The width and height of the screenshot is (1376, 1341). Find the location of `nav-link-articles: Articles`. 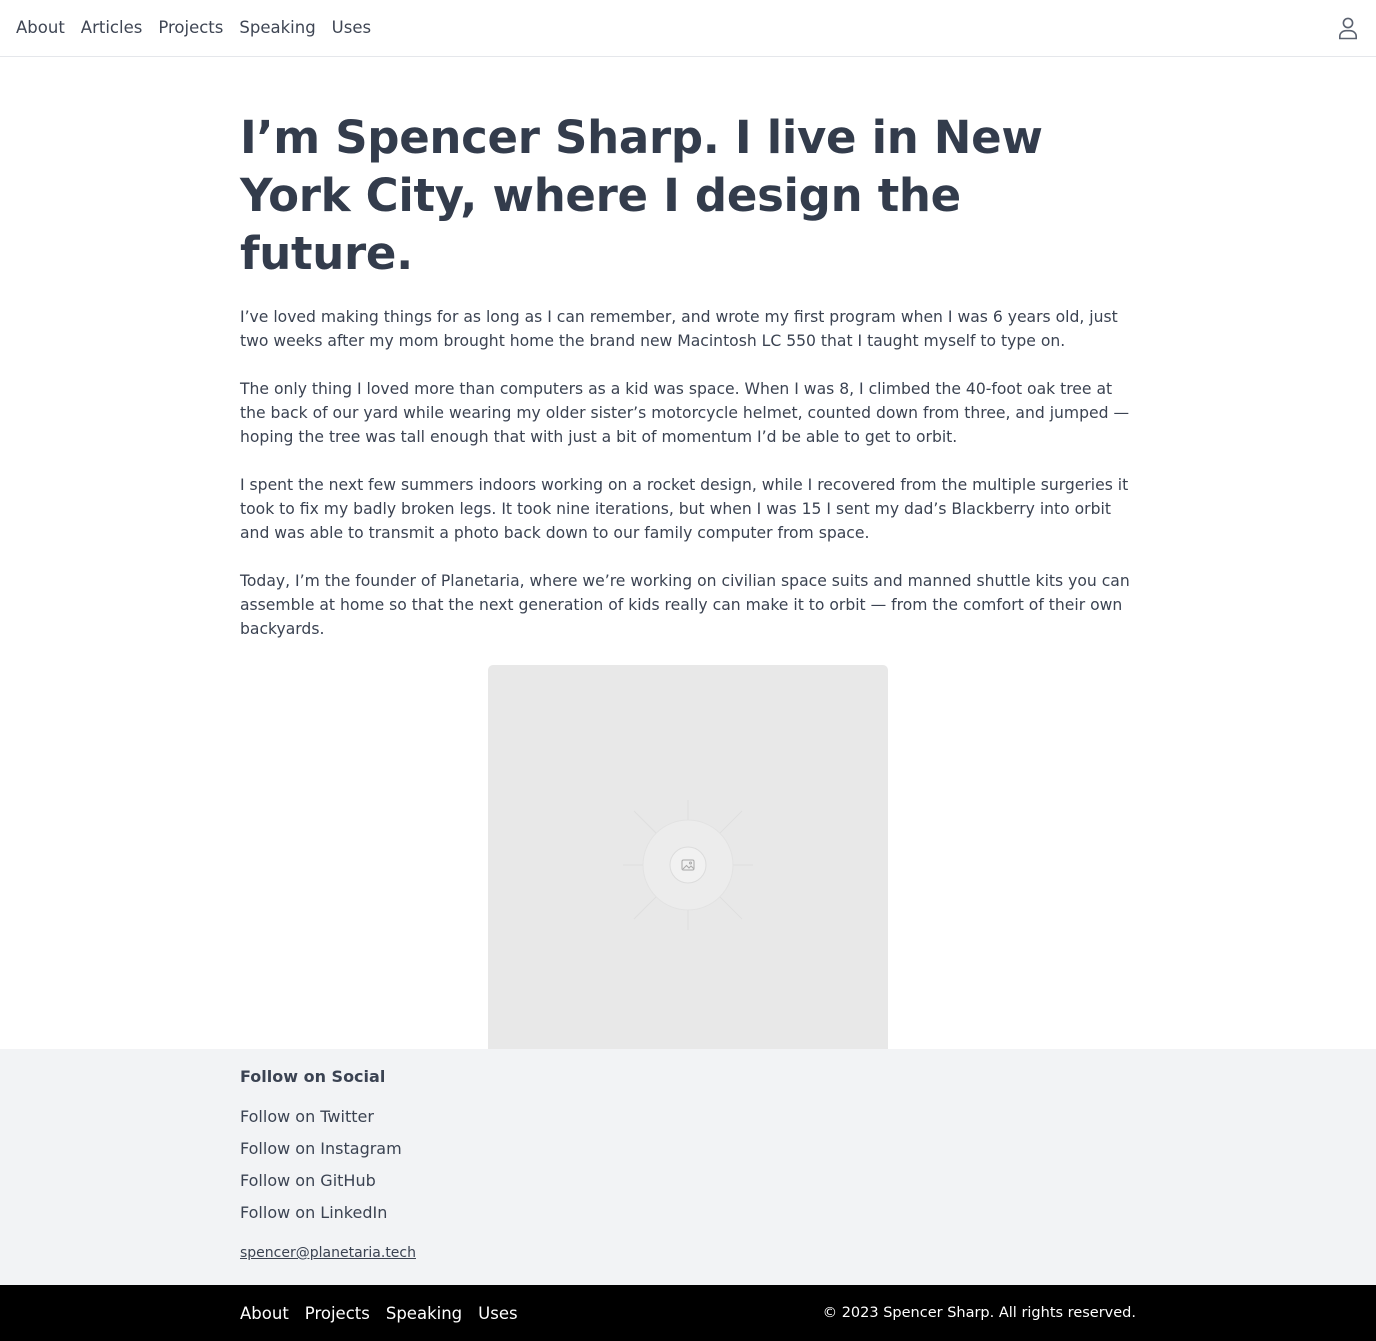

nav-link-articles: Articles is located at coordinates (112, 28).